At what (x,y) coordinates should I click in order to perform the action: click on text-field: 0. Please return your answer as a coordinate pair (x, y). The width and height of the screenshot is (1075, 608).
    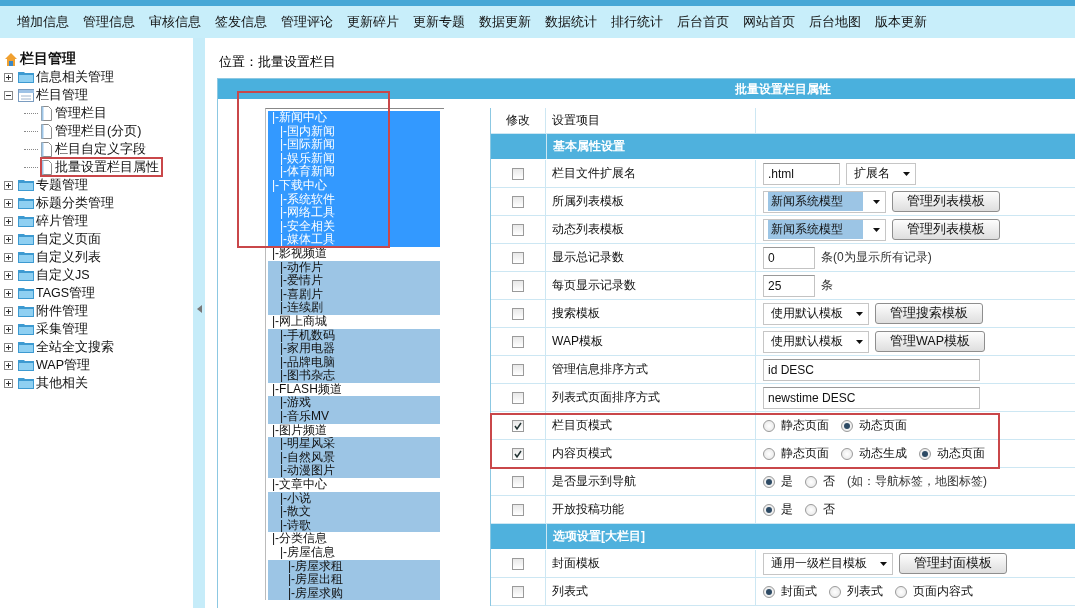
    Looking at the image, I should click on (789, 257).